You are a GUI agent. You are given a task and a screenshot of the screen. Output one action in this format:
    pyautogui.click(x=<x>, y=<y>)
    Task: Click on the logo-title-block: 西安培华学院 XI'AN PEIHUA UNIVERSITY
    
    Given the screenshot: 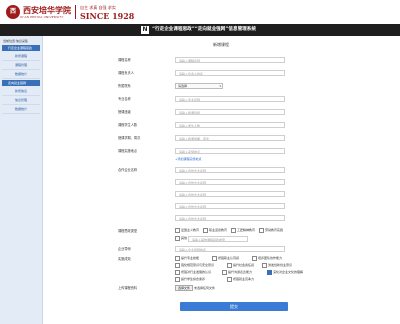 What is the action you would take?
    pyautogui.click(x=45, y=11)
    